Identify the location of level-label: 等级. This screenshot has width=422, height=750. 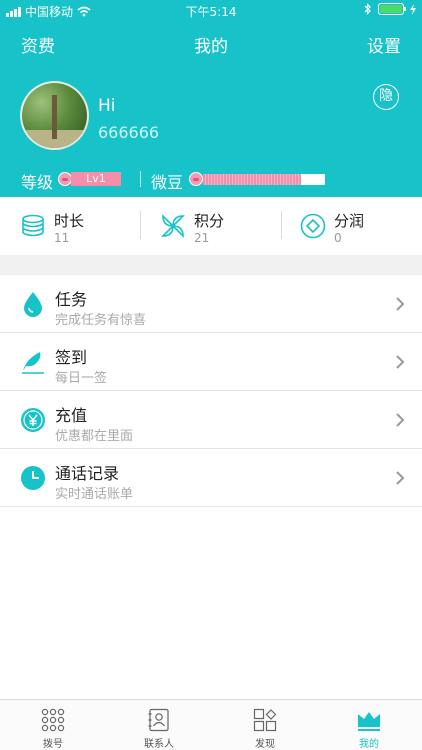
(37, 182).